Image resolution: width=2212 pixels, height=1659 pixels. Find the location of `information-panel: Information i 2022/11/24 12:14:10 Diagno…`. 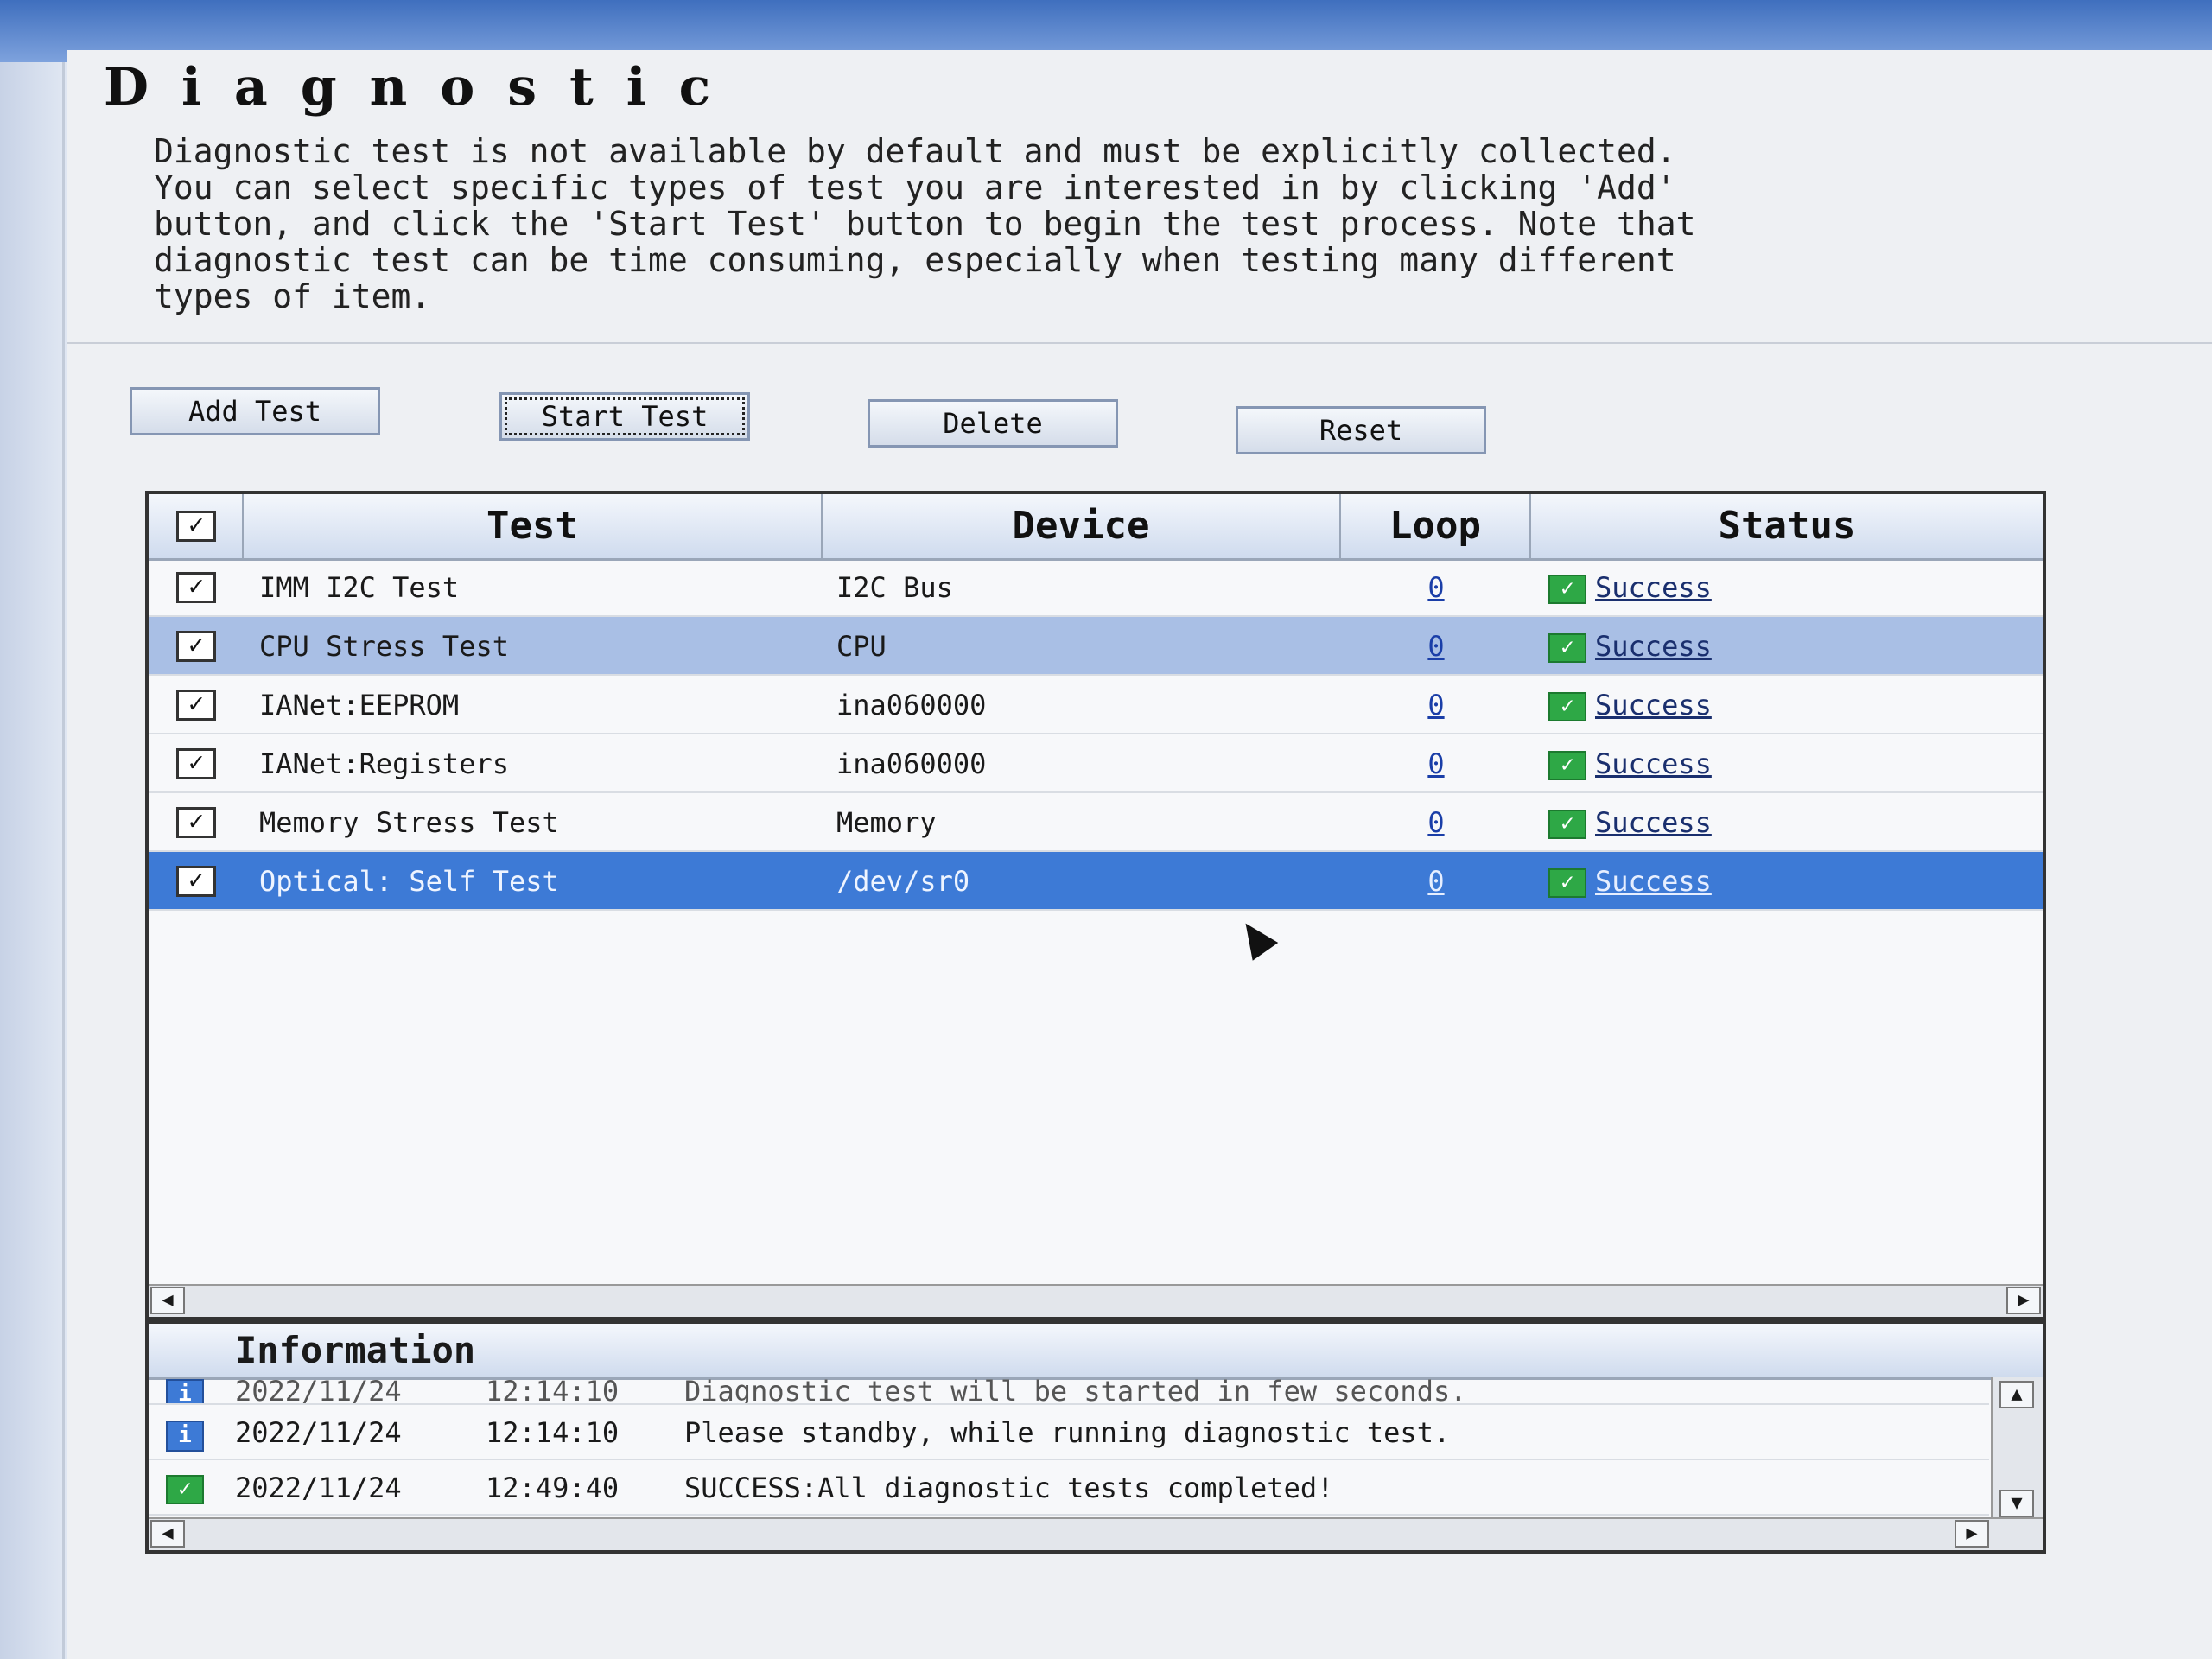

information-panel: Information i 2022/11/24 12:14:10 Diagno… is located at coordinates (1095, 1437).